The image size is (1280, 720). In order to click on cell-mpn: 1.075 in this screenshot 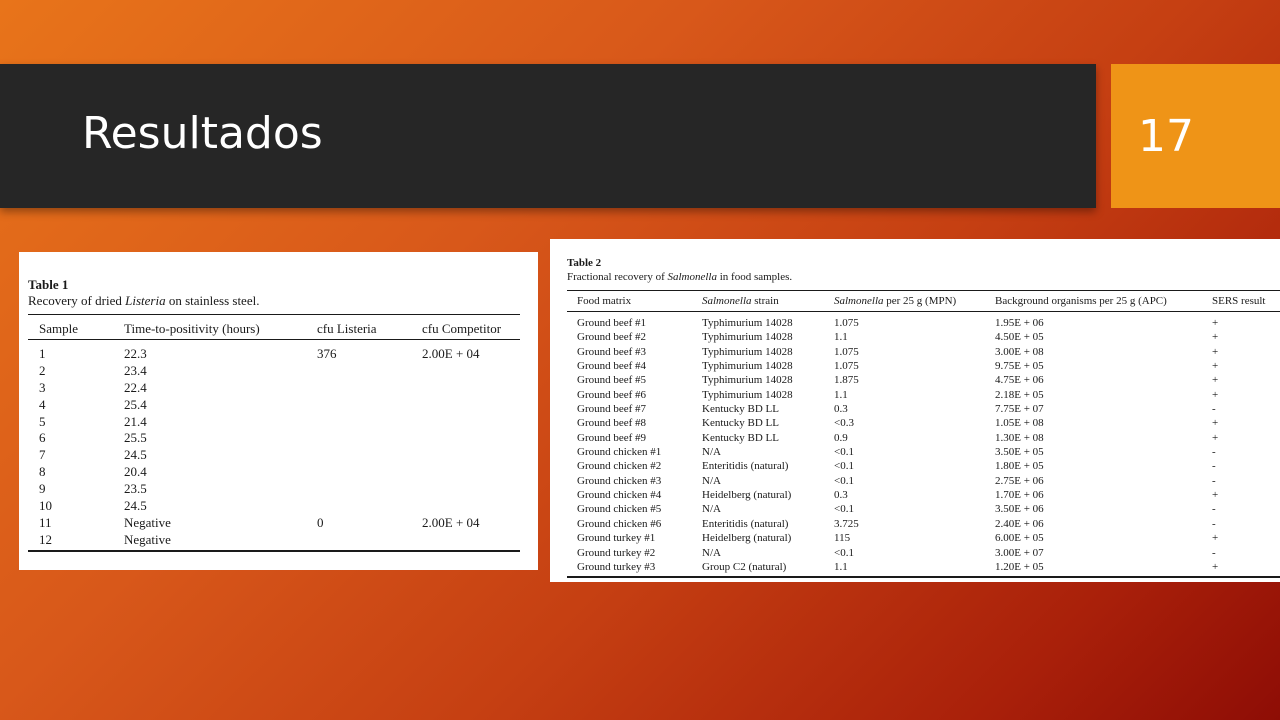, I will do `click(846, 351)`.